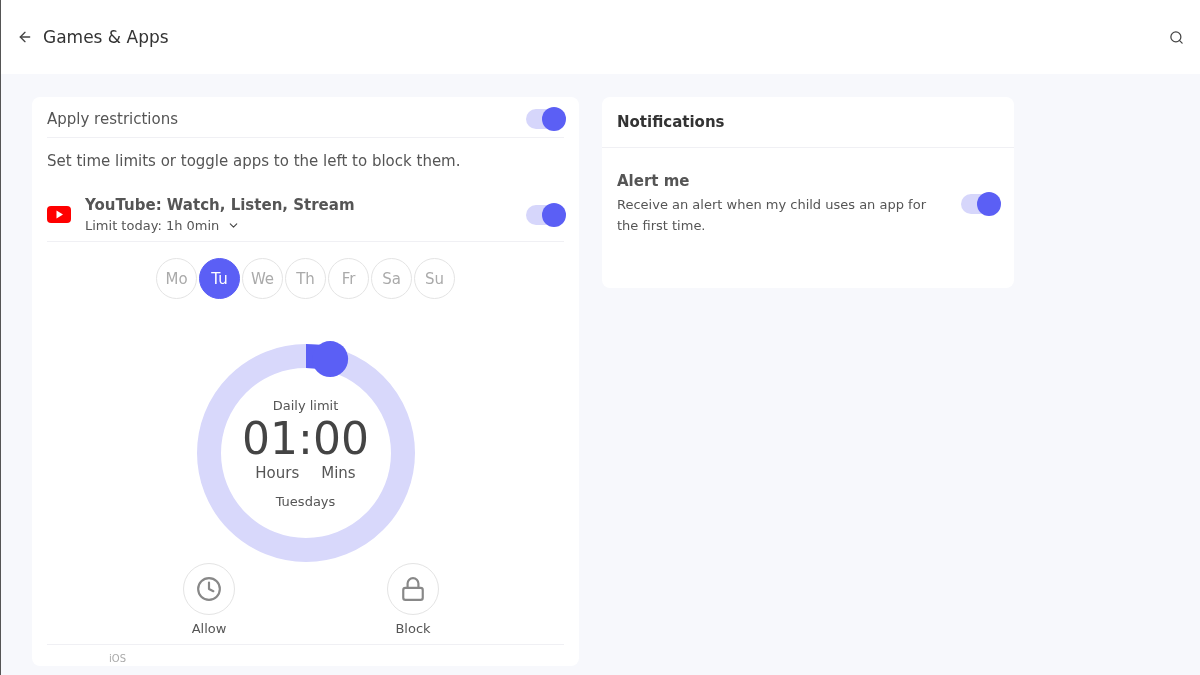 This screenshot has width=1200, height=675. What do you see at coordinates (176, 278) in the screenshot?
I see `day-button: Mo` at bounding box center [176, 278].